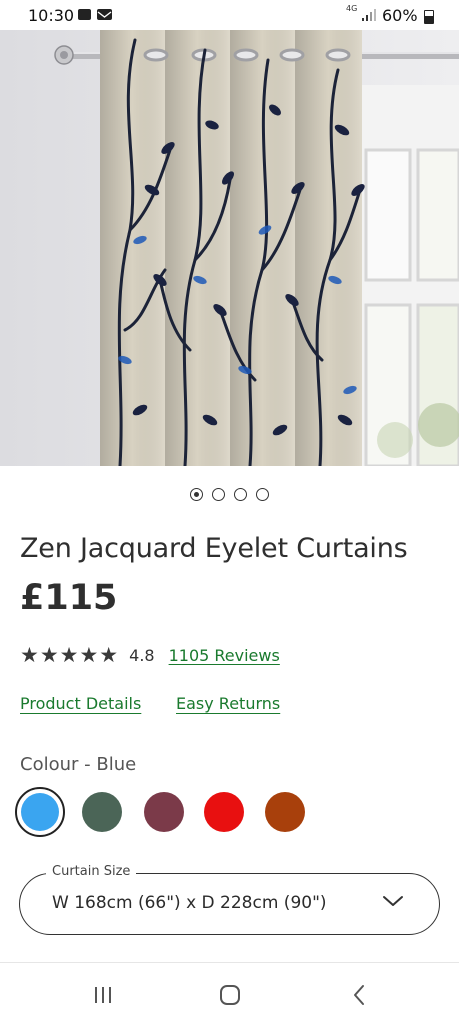 The height and width of the screenshot is (1025, 459). I want to click on gallery-icon, so click(84, 14).